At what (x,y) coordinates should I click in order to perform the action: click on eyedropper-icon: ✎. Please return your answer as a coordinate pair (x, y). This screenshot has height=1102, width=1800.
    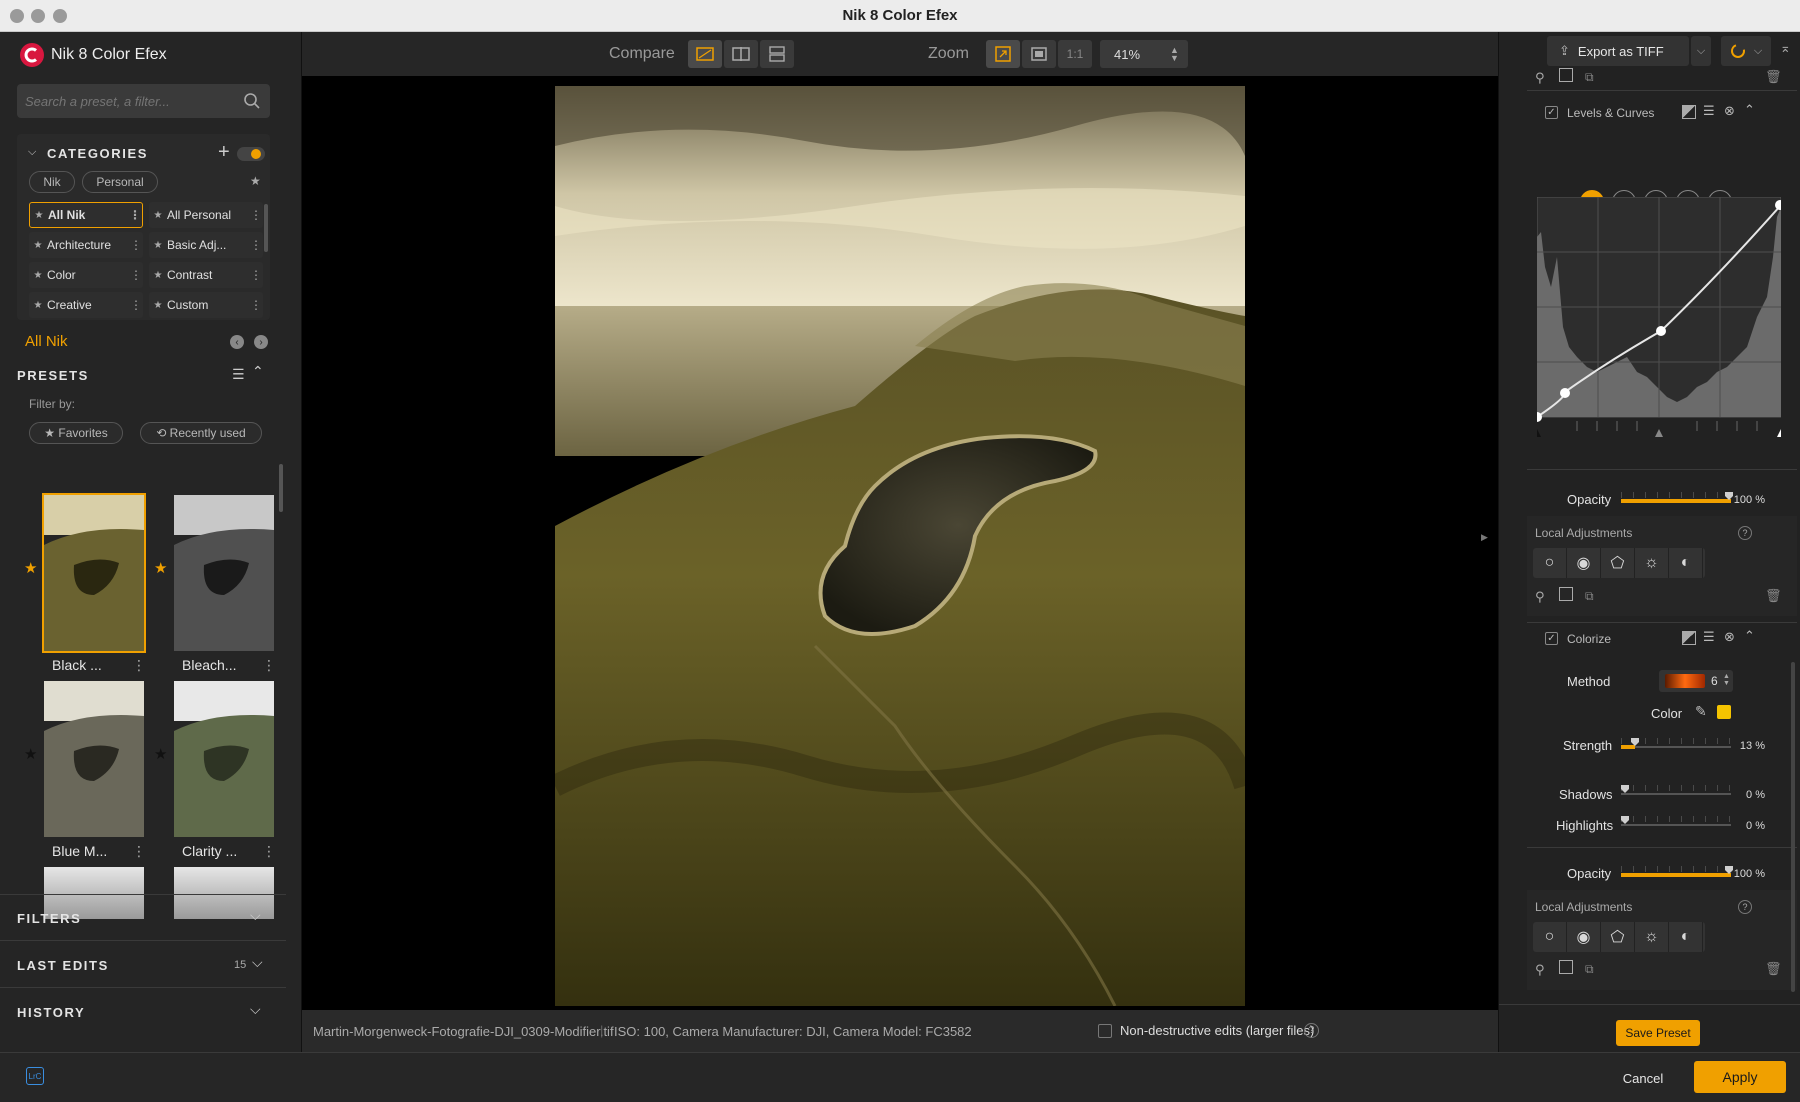
    Looking at the image, I should click on (1701, 711).